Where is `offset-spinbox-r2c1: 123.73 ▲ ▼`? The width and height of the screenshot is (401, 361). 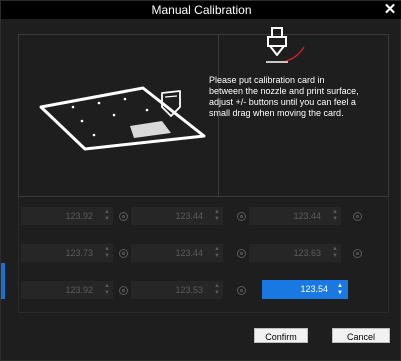
offset-spinbox-r2c1: 123.73 ▲ ▼ is located at coordinates (67, 253).